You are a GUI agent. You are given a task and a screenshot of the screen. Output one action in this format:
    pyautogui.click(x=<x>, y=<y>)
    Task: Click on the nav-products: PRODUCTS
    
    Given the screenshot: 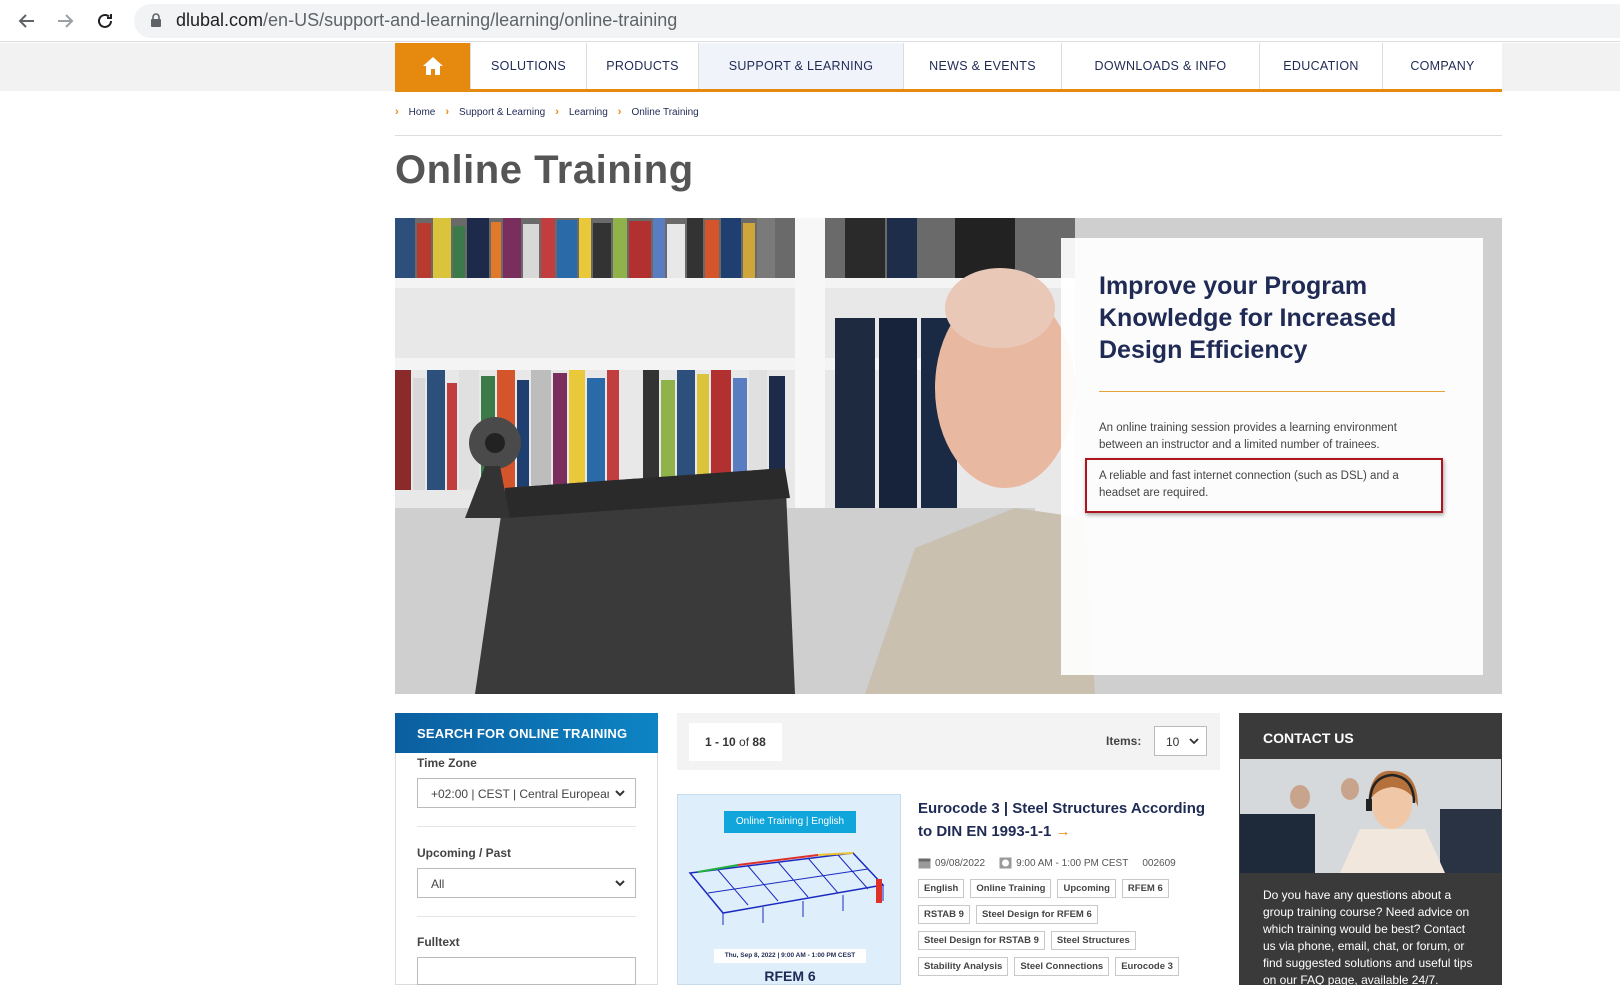 What is the action you would take?
    pyautogui.click(x=642, y=66)
    